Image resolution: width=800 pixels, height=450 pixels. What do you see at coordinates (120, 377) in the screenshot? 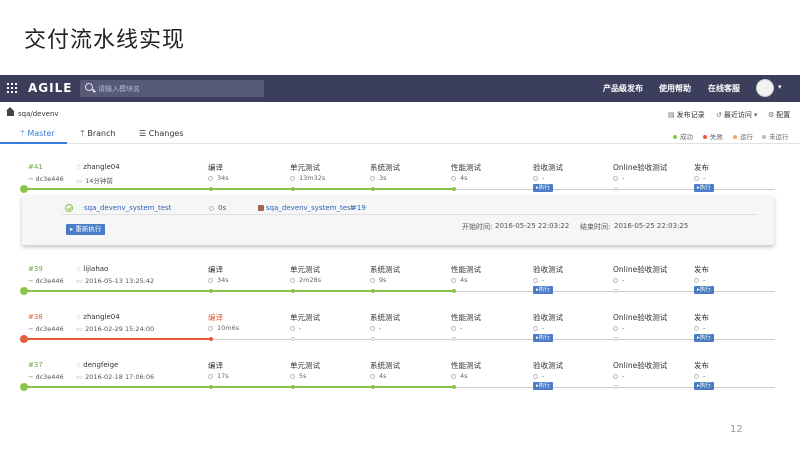
I see `trigger-time-value: 2016-02-18 17:06:06` at bounding box center [120, 377].